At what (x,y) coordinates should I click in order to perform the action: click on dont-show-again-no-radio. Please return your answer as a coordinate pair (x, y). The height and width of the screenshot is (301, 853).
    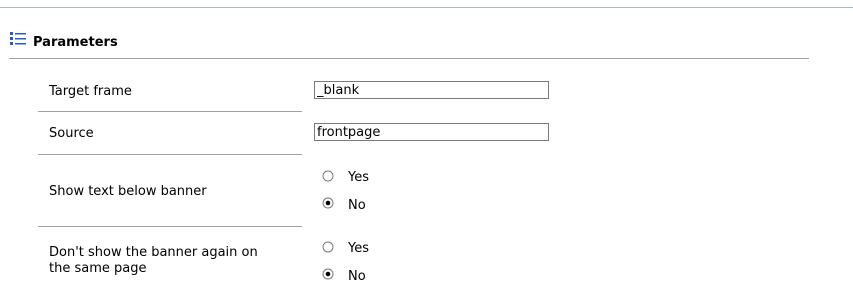
    Looking at the image, I should click on (328, 274).